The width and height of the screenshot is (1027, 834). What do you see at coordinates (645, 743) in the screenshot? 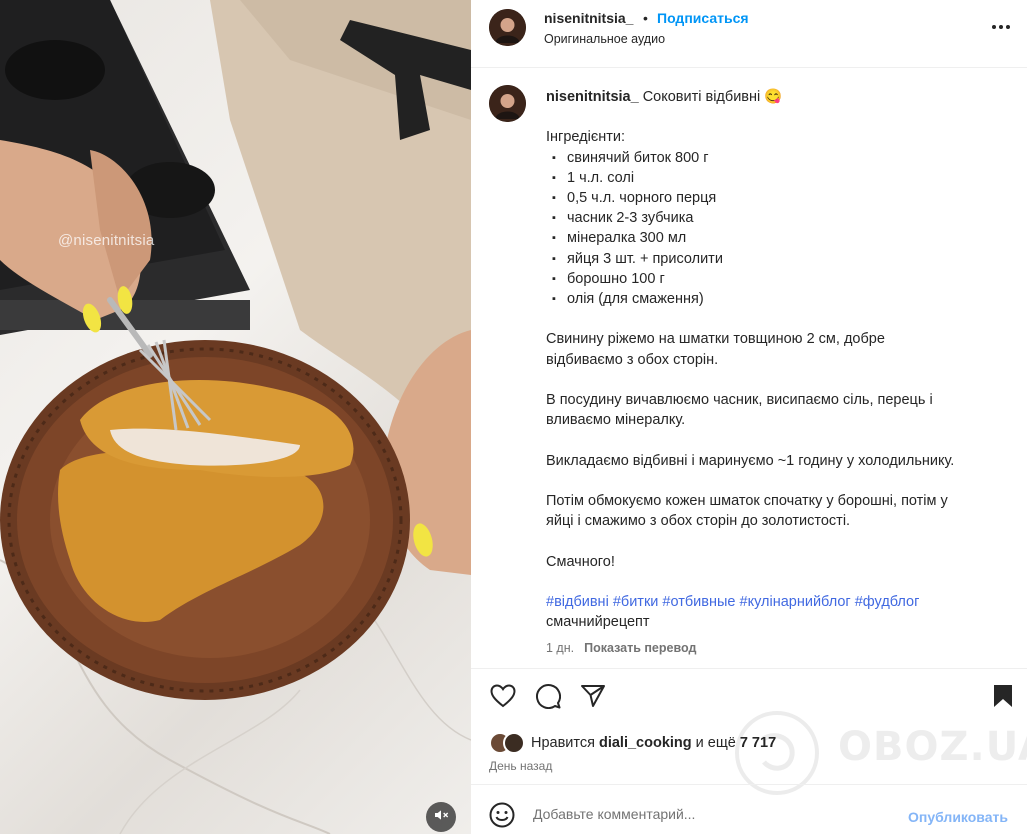
I see `liked-by-username: diali_cooking` at bounding box center [645, 743].